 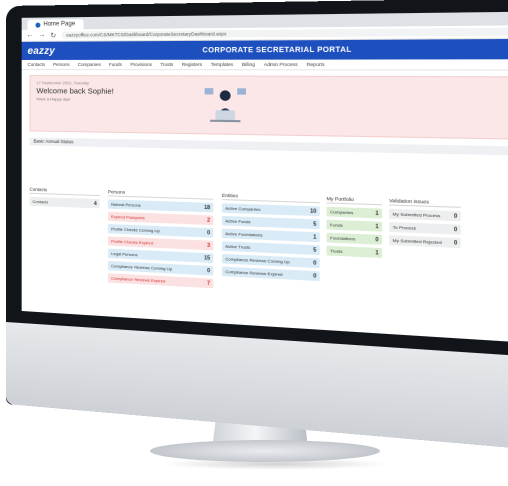 I want to click on stat-label: Active Funds, so click(x=238, y=221).